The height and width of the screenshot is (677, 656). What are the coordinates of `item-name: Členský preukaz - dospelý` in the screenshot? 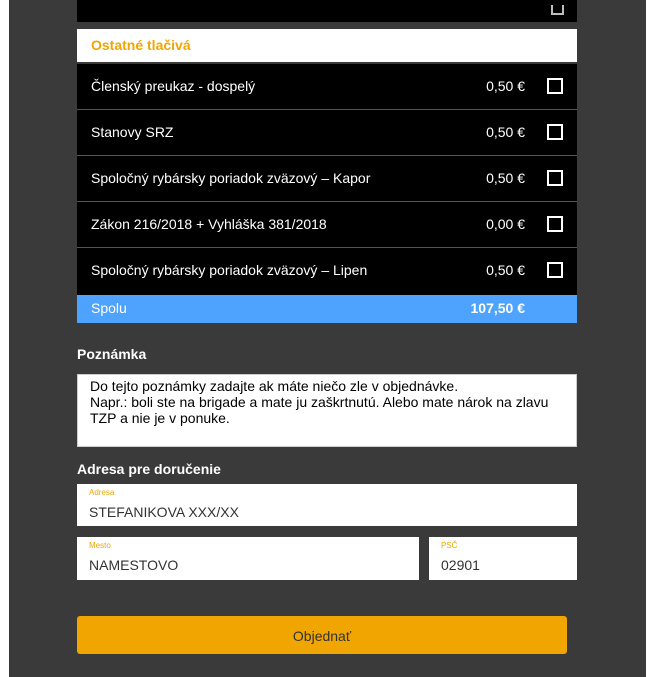 It's located at (173, 86).